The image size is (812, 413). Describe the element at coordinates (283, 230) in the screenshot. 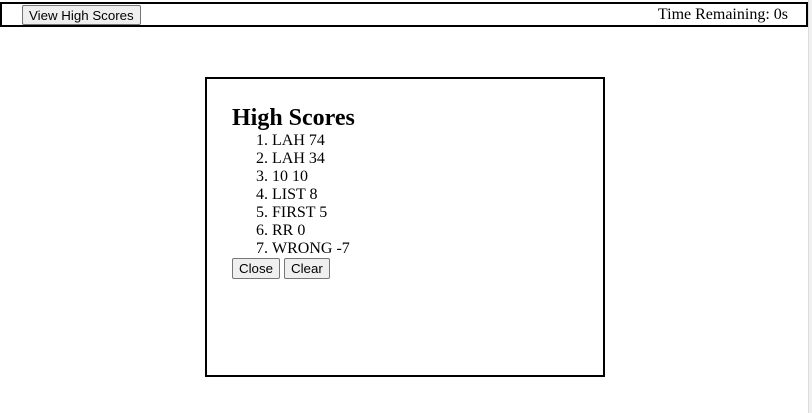

I see `score-name: RR` at that location.